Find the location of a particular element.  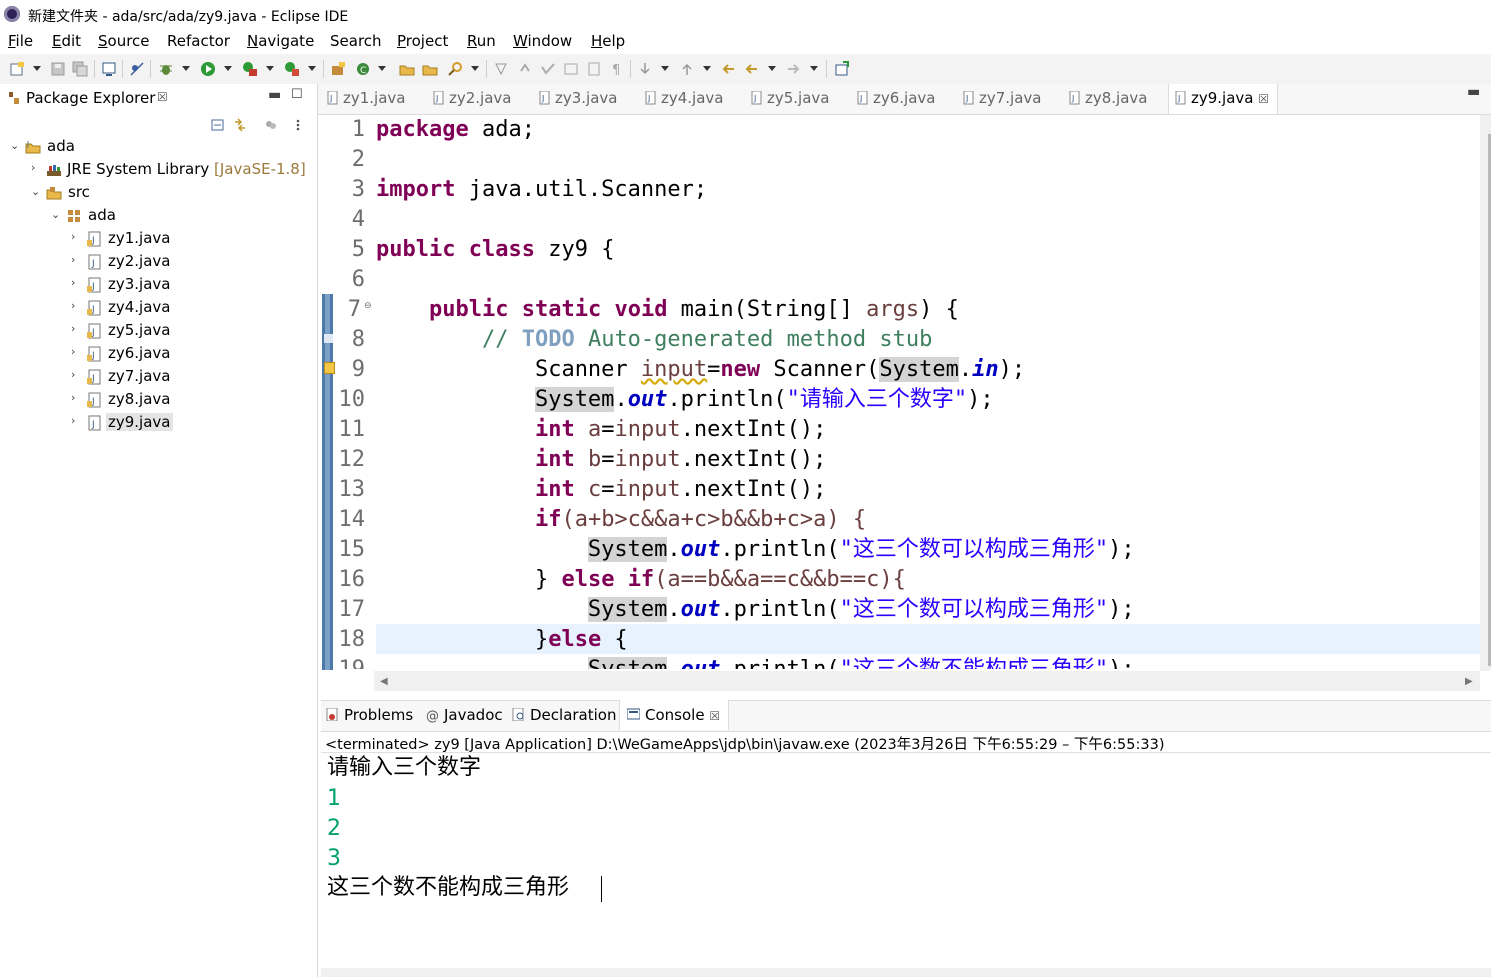

tree-file-zy8: › J zy8.java is located at coordinates (158, 400).